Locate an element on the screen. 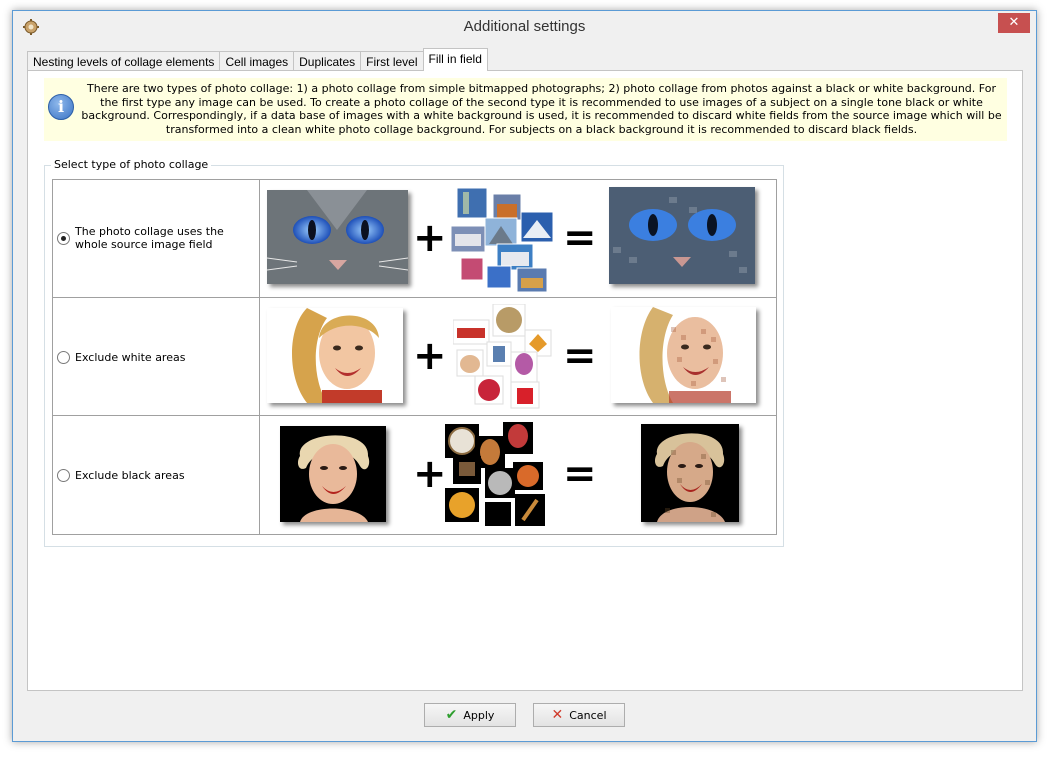 The width and height of the screenshot is (1056, 762). example-visual-white: + = is located at coordinates (518, 356).